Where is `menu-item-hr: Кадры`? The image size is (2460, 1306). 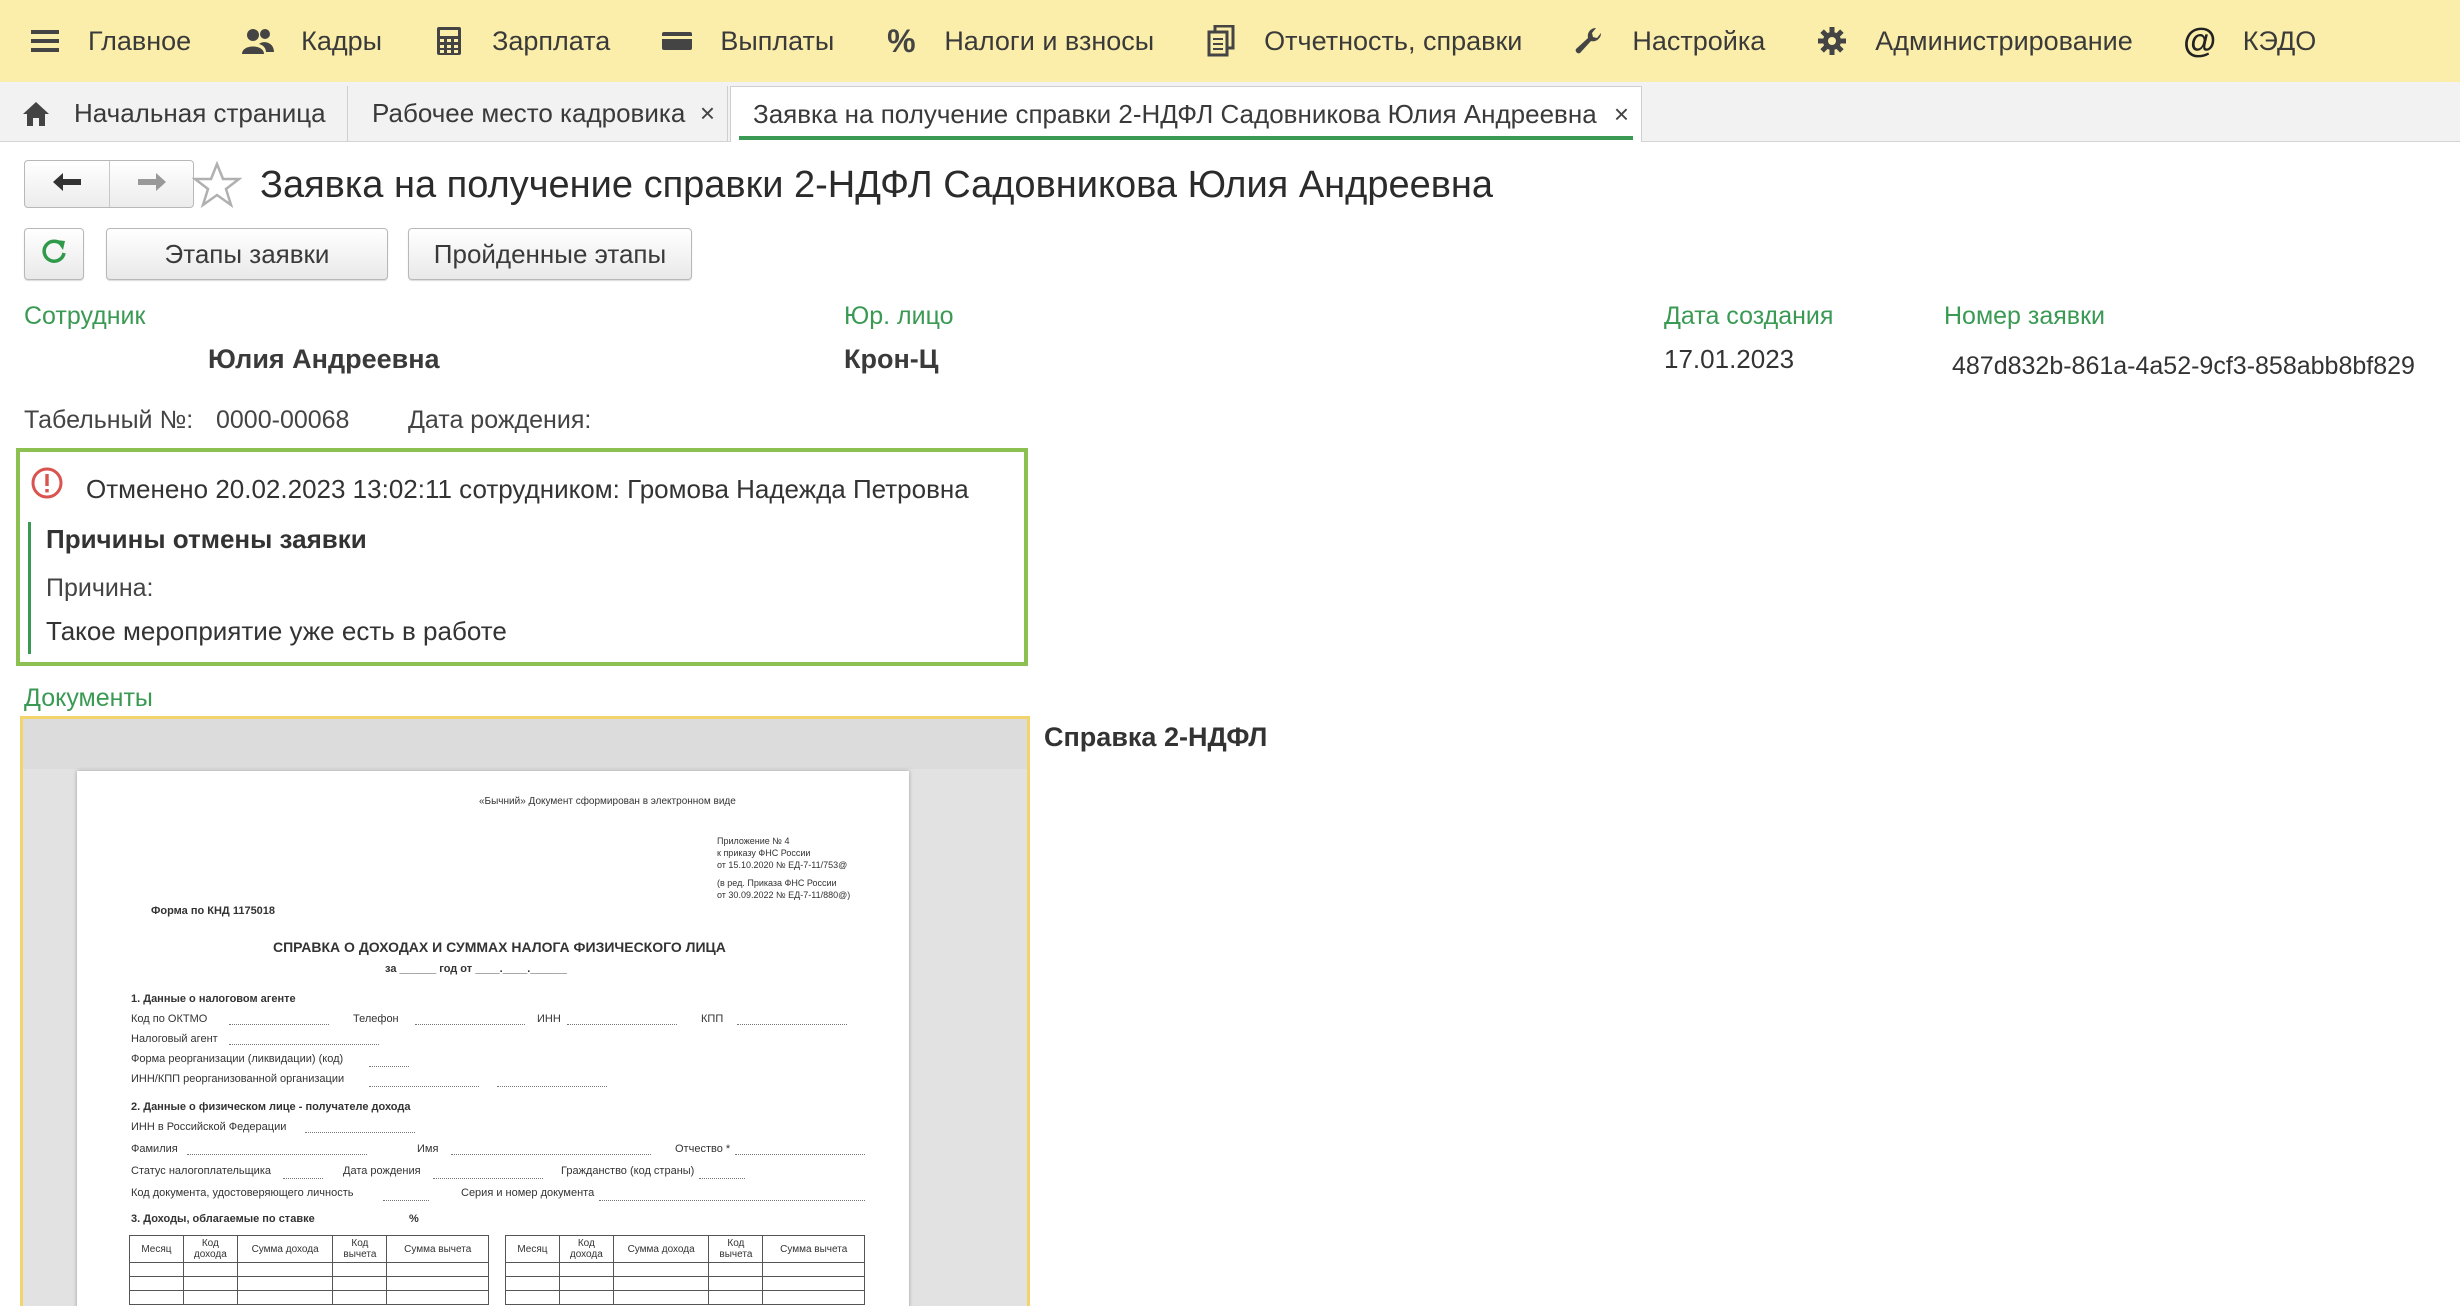 menu-item-hr: Кадры is located at coordinates (308, 41).